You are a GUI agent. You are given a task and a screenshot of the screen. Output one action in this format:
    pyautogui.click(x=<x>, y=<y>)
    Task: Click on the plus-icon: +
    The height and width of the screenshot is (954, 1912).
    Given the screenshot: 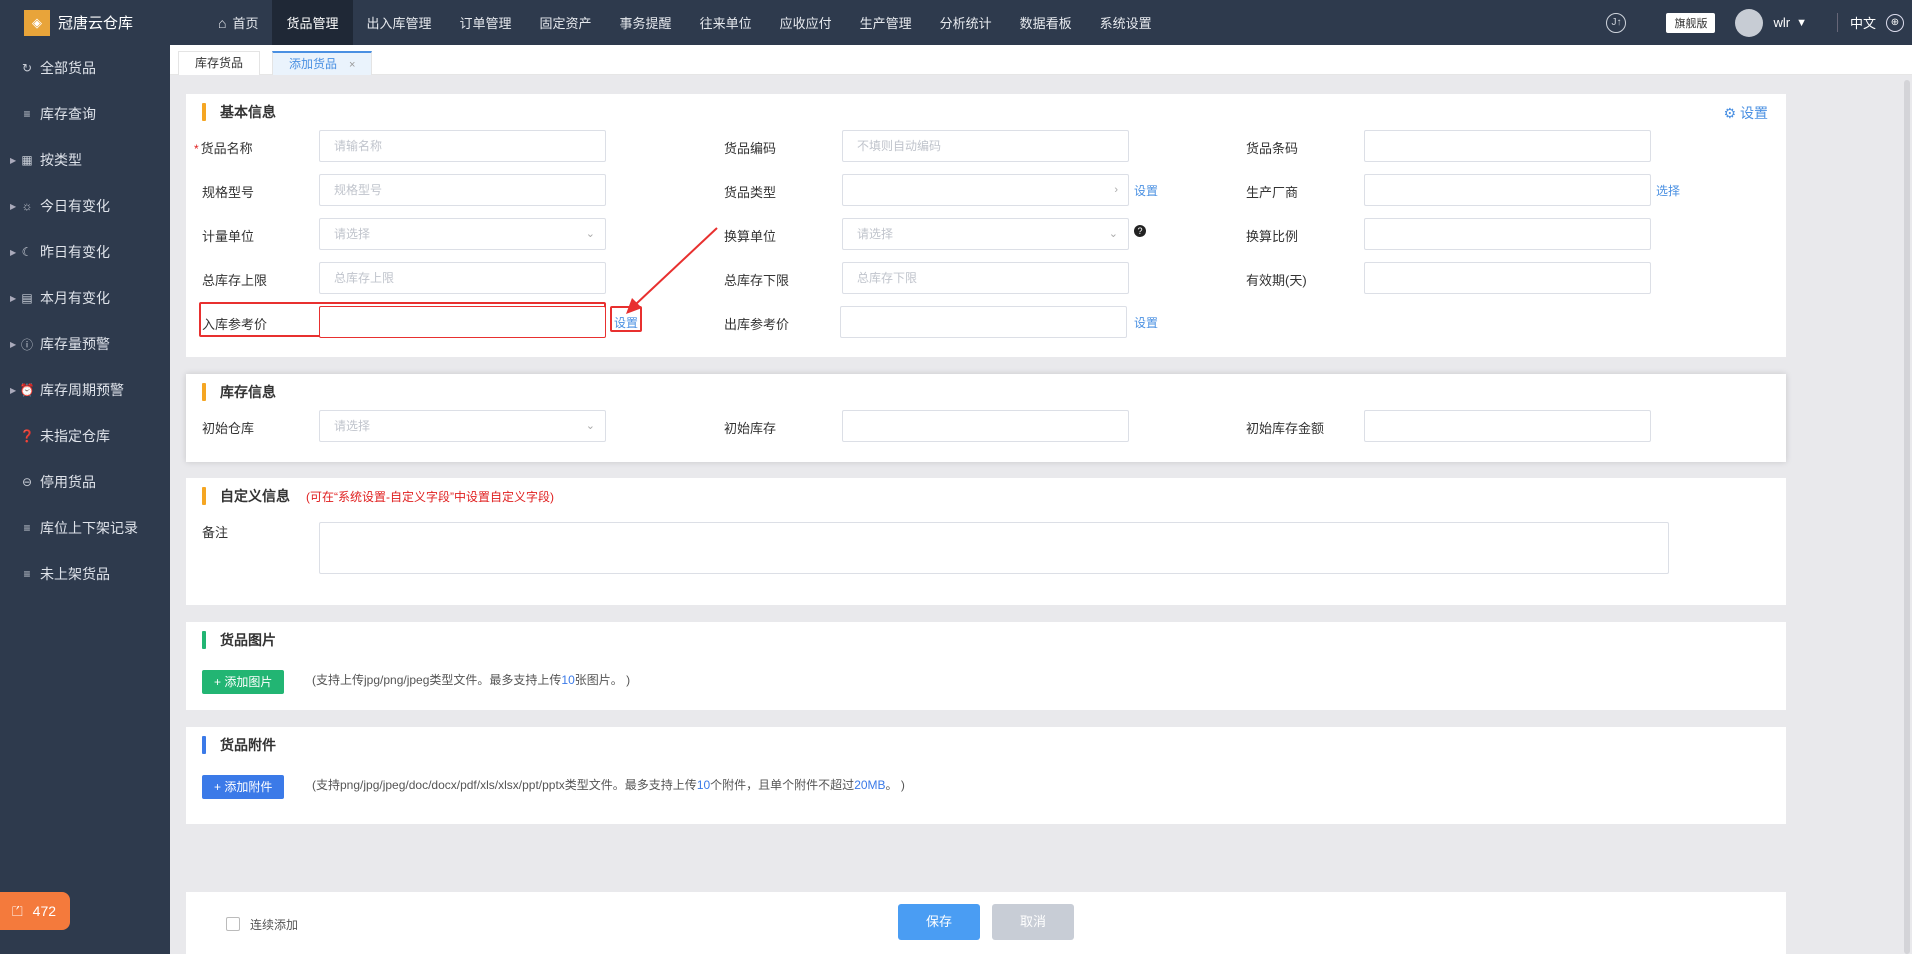 What is the action you would take?
    pyautogui.click(x=218, y=682)
    